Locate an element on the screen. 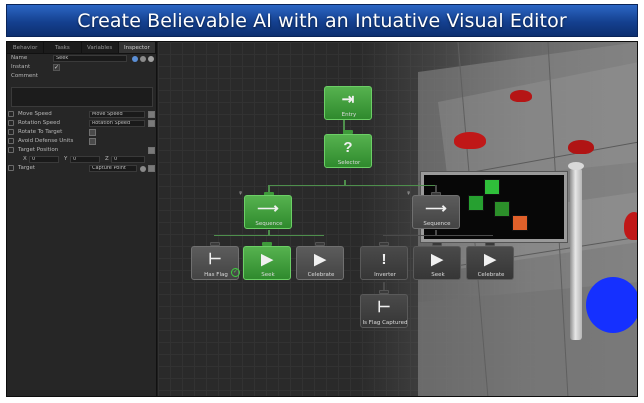 The width and height of the screenshot is (644, 403). rotate-to-target-label: Rotate To Target is located at coordinates (40, 132).